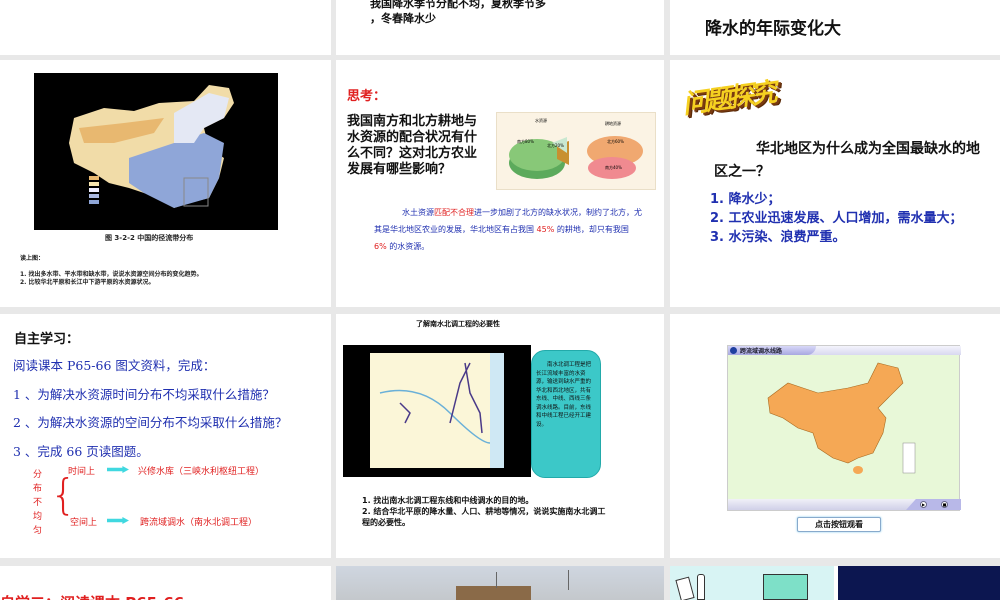 This screenshot has width=1000, height=600. What do you see at coordinates (847, 160) in the screenshot?
I see `question-text: 华北地区为什么成为全国最缺水的地区之一？` at bounding box center [847, 160].